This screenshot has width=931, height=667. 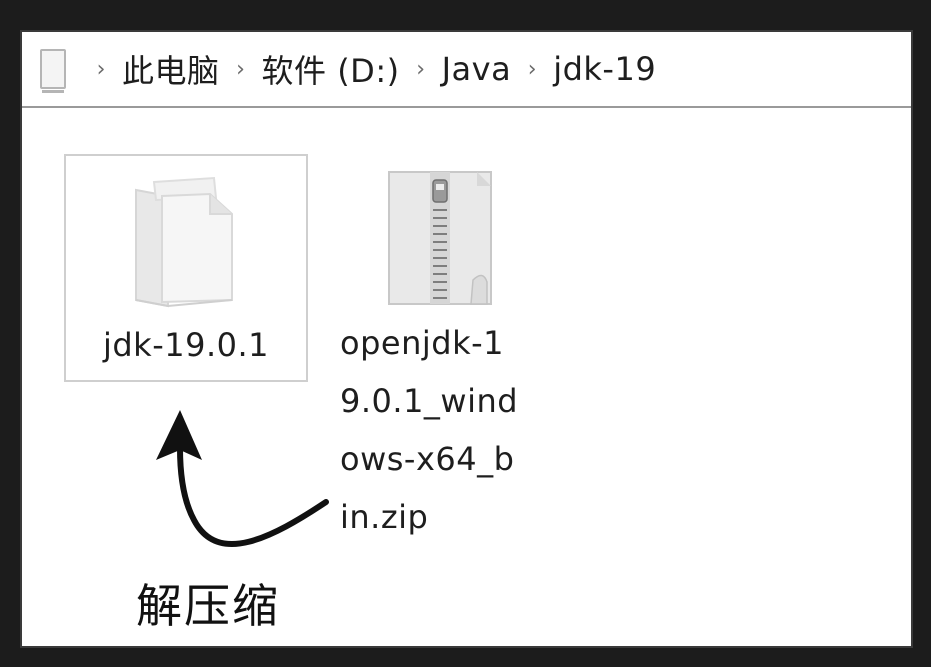 What do you see at coordinates (242, 478) in the screenshot?
I see `curved-arrow-icon` at bounding box center [242, 478].